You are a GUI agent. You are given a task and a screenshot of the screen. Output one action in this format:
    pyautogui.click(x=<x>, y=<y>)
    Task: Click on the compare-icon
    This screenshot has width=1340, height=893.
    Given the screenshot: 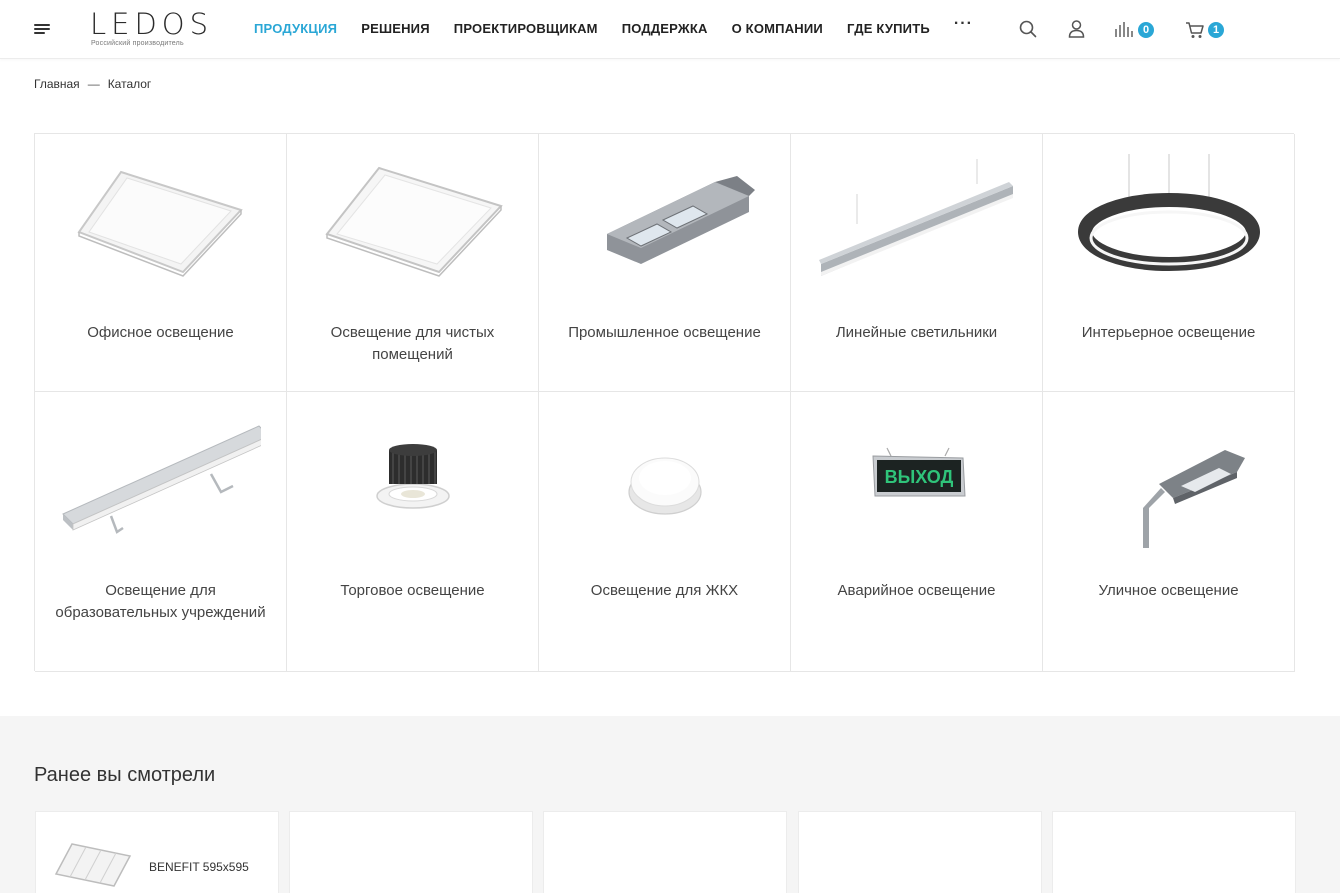 What is the action you would take?
    pyautogui.click(x=1124, y=29)
    